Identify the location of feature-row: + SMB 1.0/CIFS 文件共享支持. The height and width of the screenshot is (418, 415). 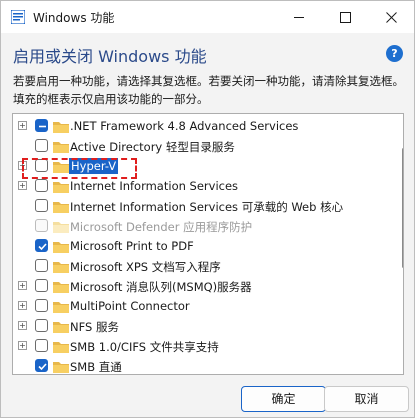
(198, 346).